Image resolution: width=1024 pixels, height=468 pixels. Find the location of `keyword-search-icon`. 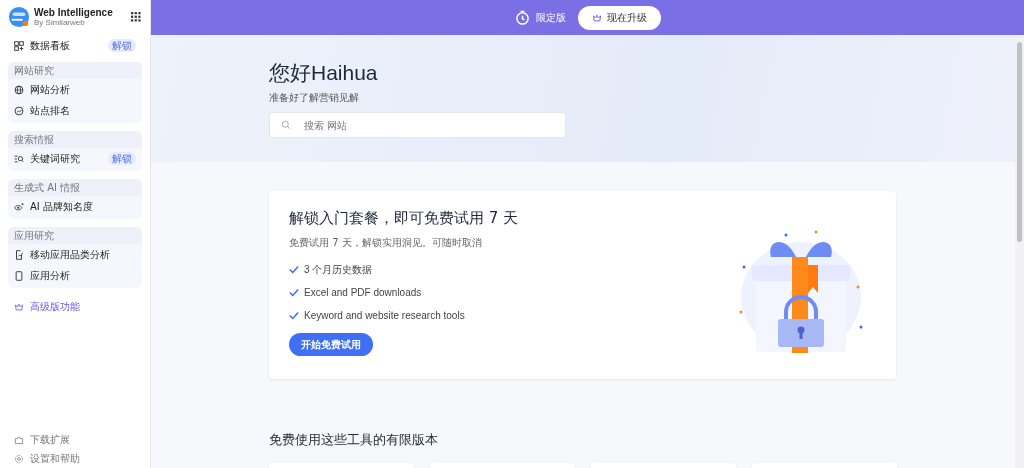

keyword-search-icon is located at coordinates (19, 158).